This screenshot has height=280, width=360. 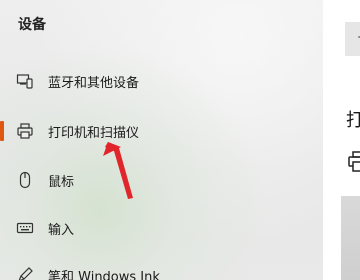 I want to click on device-tile, so click(x=350, y=238).